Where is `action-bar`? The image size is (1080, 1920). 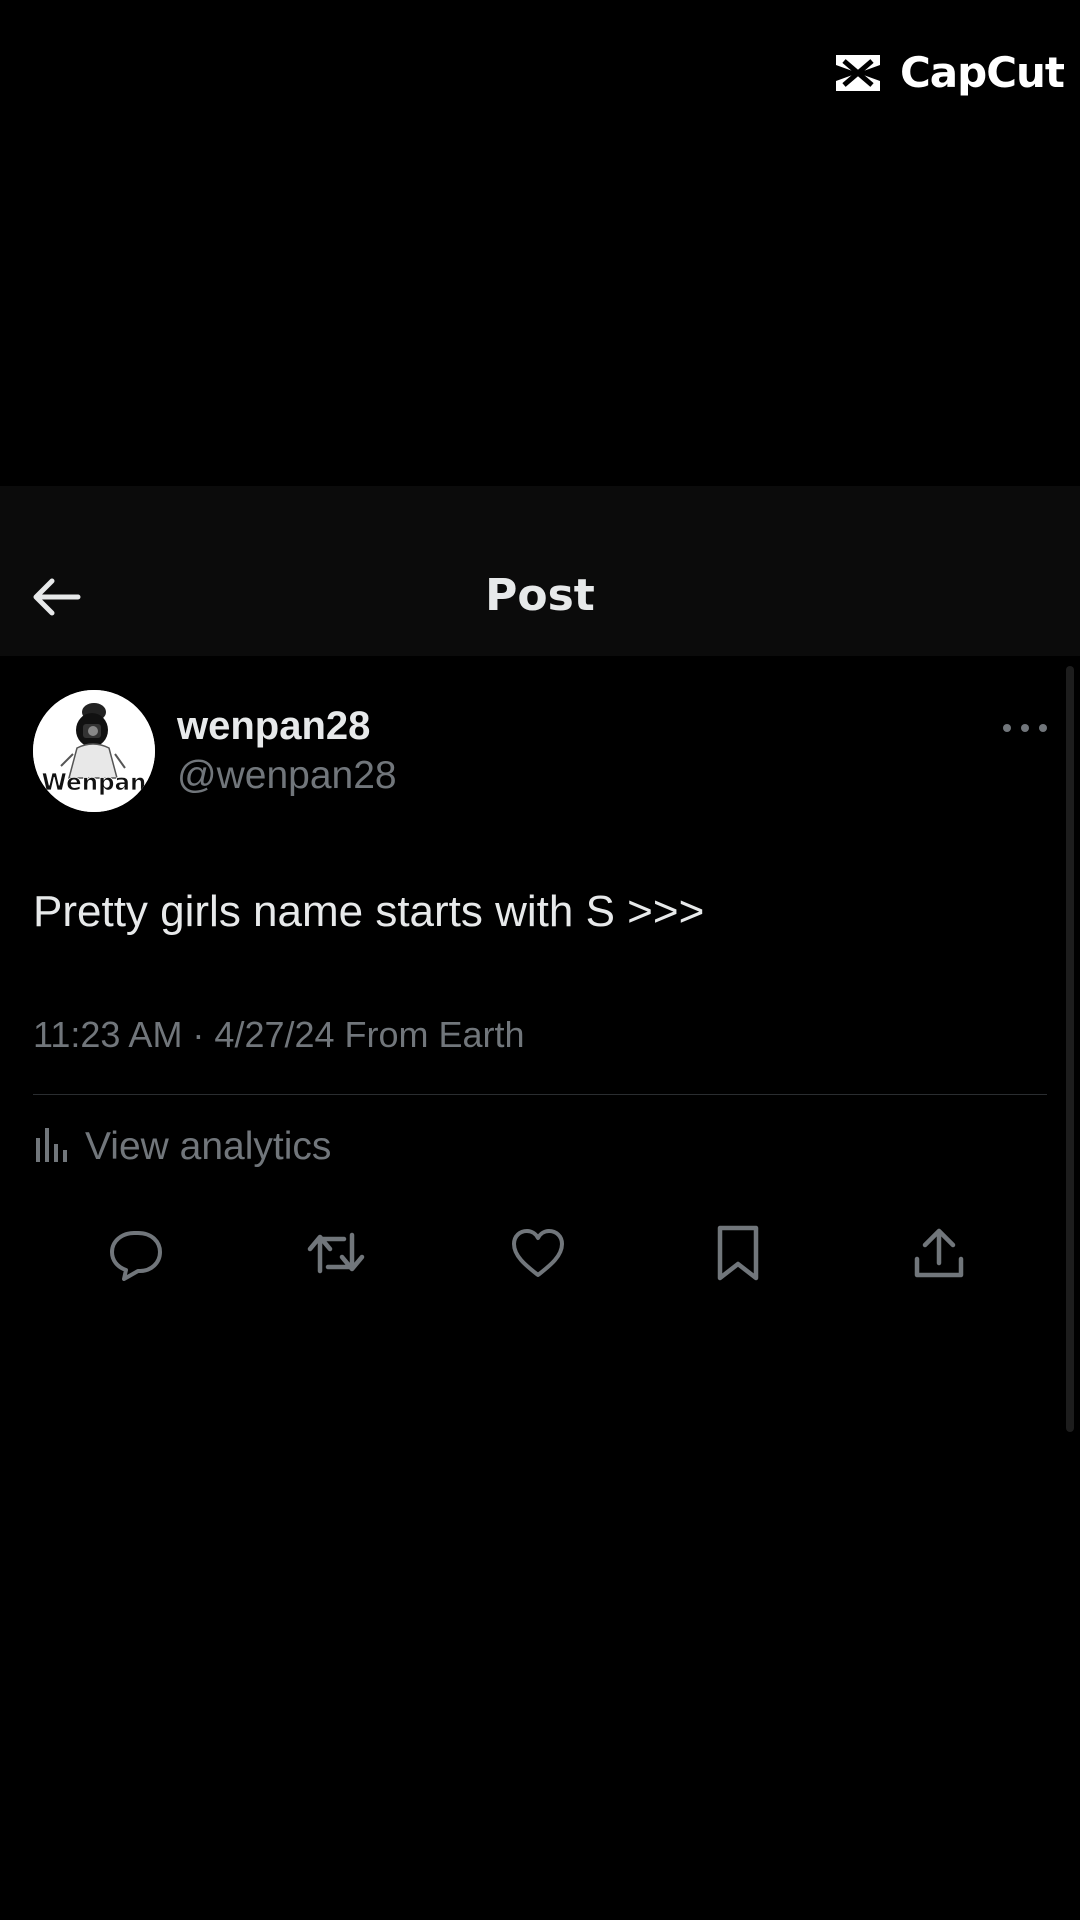
action-bar is located at coordinates (540, 1255).